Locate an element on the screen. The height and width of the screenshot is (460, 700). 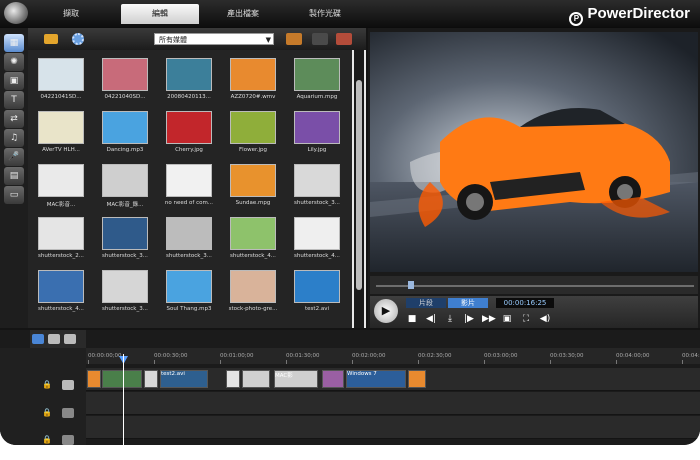
remove-icon is located at coordinates (344, 39).